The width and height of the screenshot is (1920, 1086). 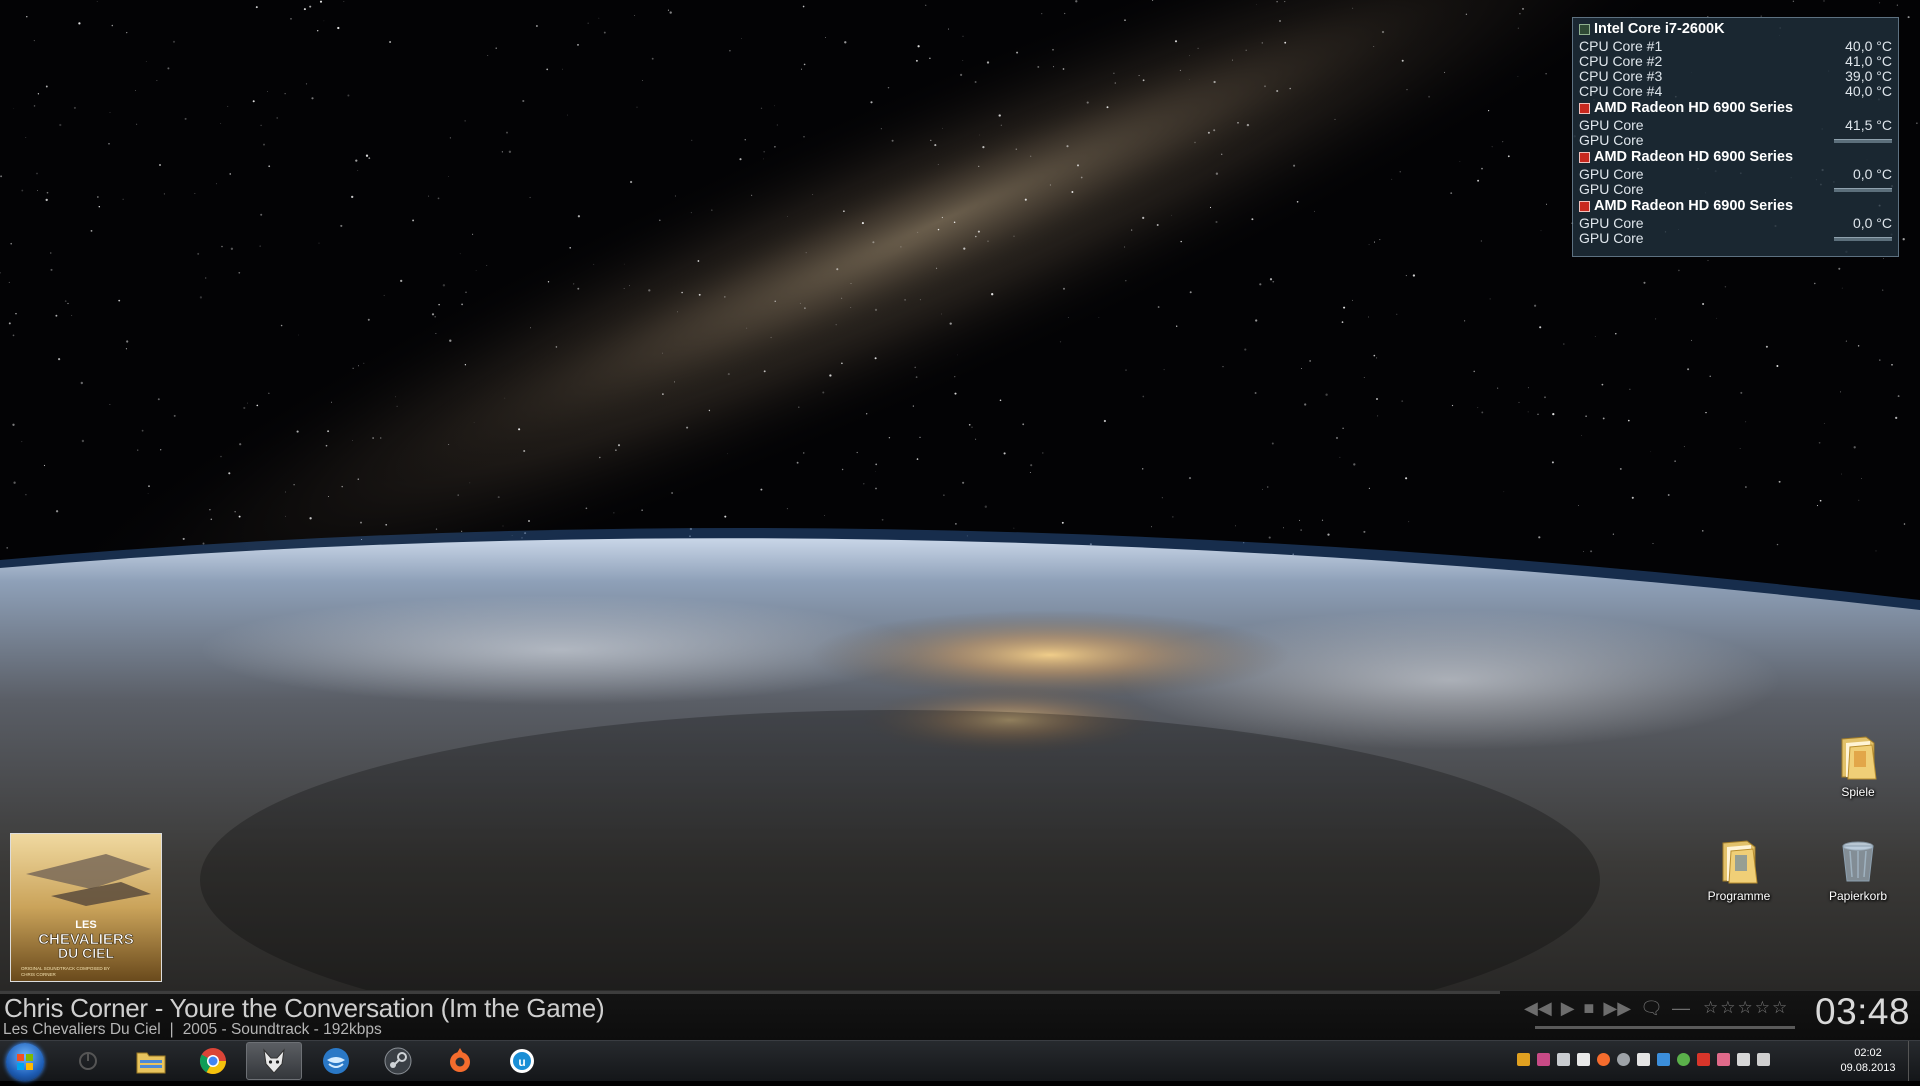 I want to click on tray-gadget-icon, so click(x=1523, y=1059).